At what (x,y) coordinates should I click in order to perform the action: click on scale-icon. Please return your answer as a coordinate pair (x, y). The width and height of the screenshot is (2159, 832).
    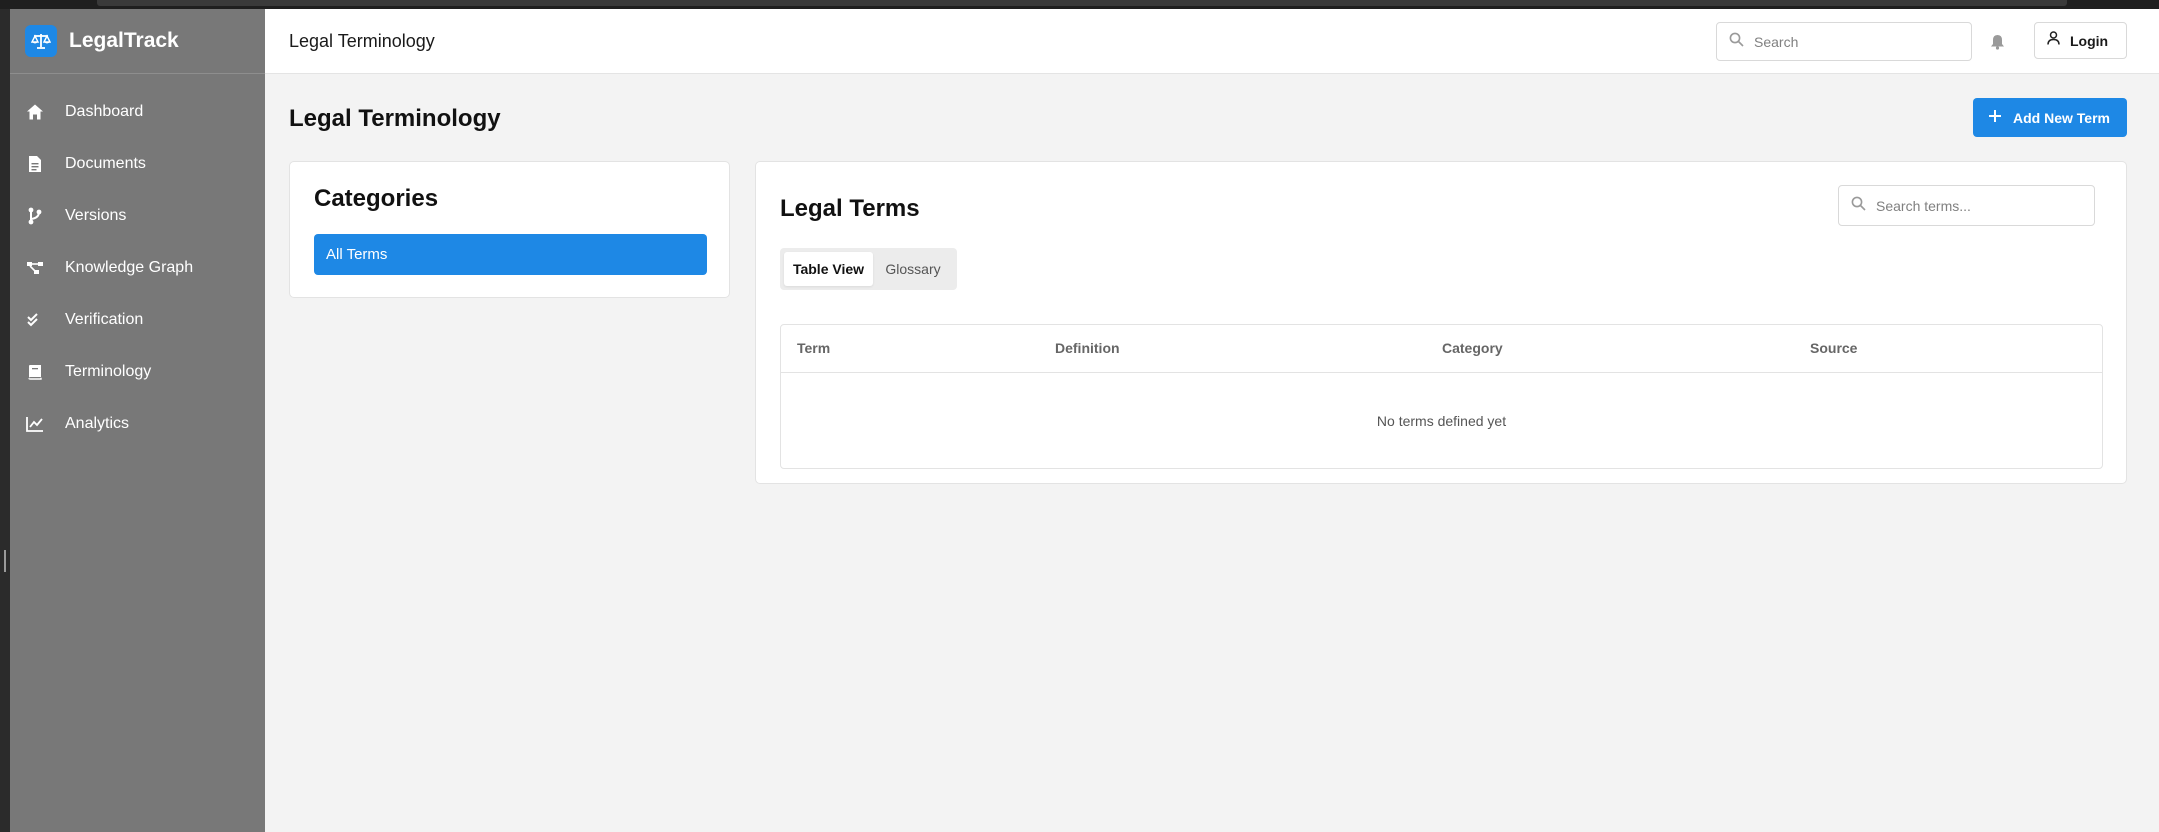
    Looking at the image, I should click on (41, 41).